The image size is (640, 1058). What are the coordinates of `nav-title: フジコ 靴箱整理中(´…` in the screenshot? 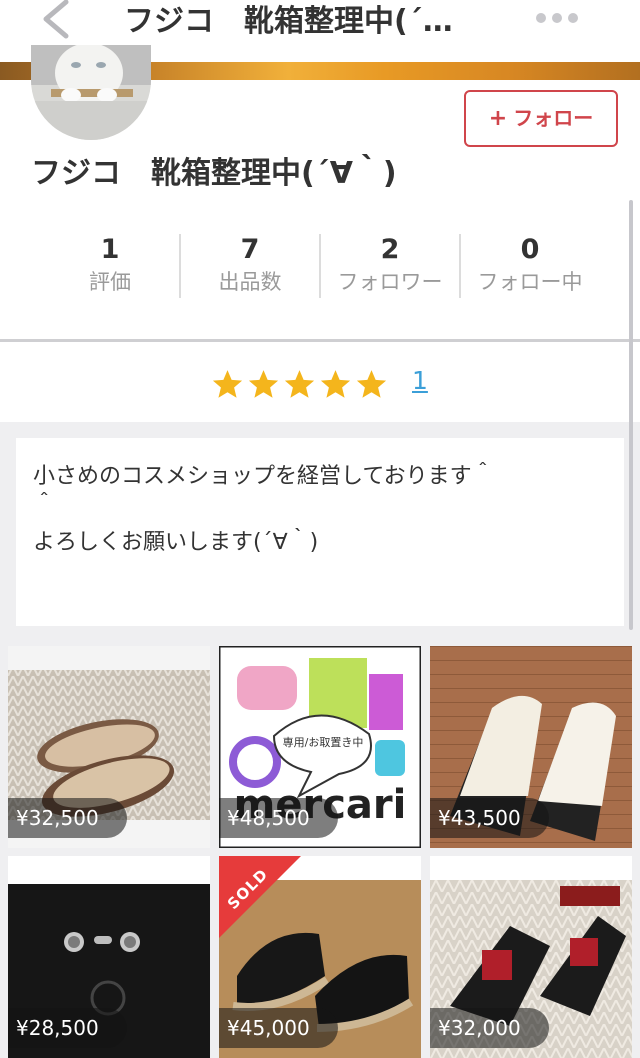 It's located at (288, 21).